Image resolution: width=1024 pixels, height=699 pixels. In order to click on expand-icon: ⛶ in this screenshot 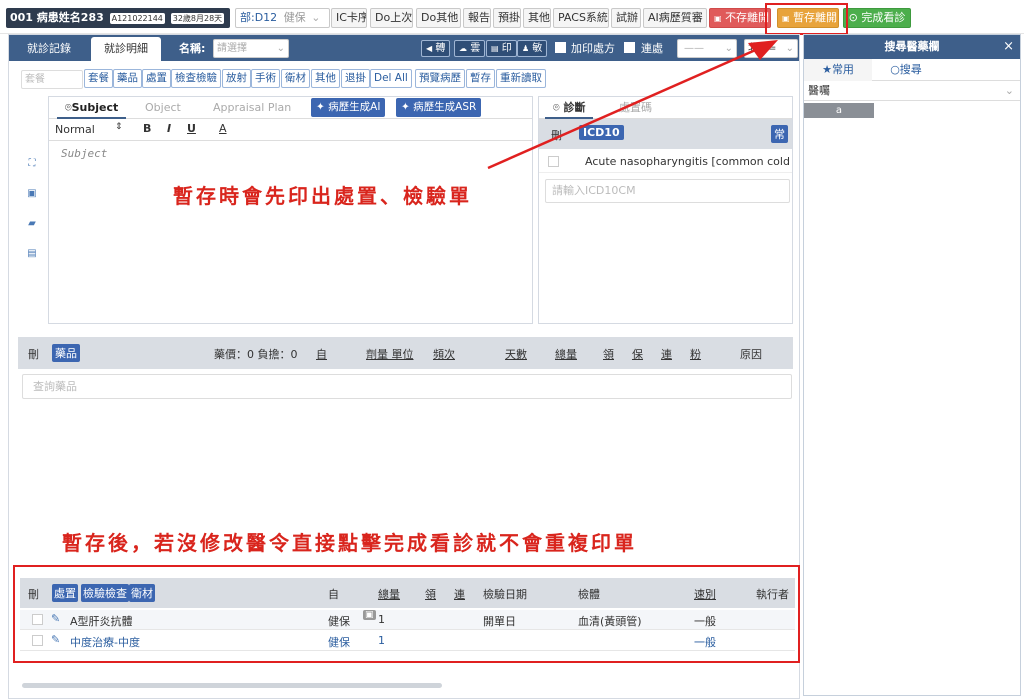, I will do `click(32, 164)`.